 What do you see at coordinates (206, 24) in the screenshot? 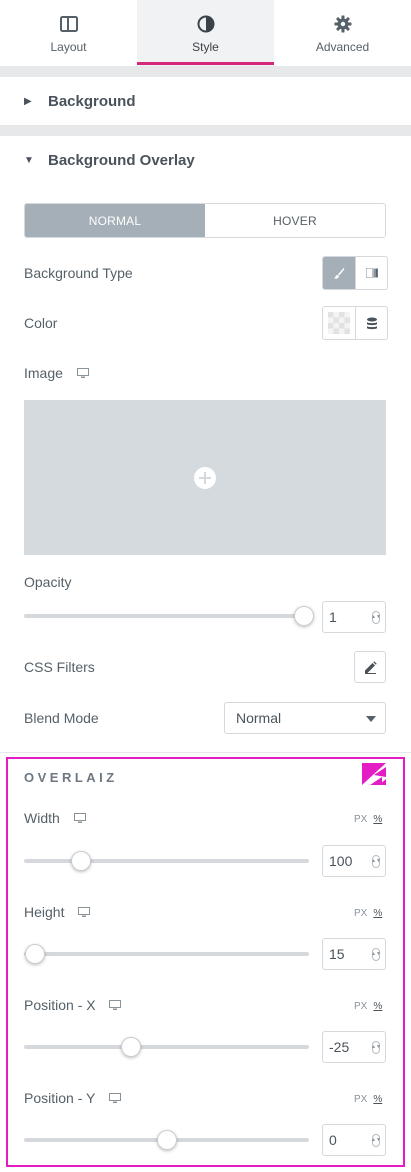
I see `style-icon` at bounding box center [206, 24].